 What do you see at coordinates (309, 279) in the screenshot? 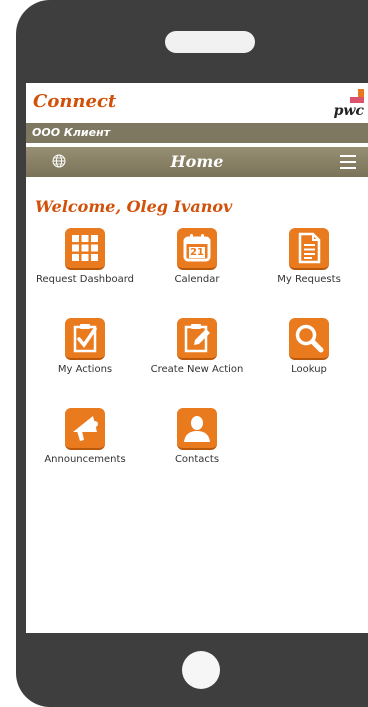
I see `tile-label: My Requests` at bounding box center [309, 279].